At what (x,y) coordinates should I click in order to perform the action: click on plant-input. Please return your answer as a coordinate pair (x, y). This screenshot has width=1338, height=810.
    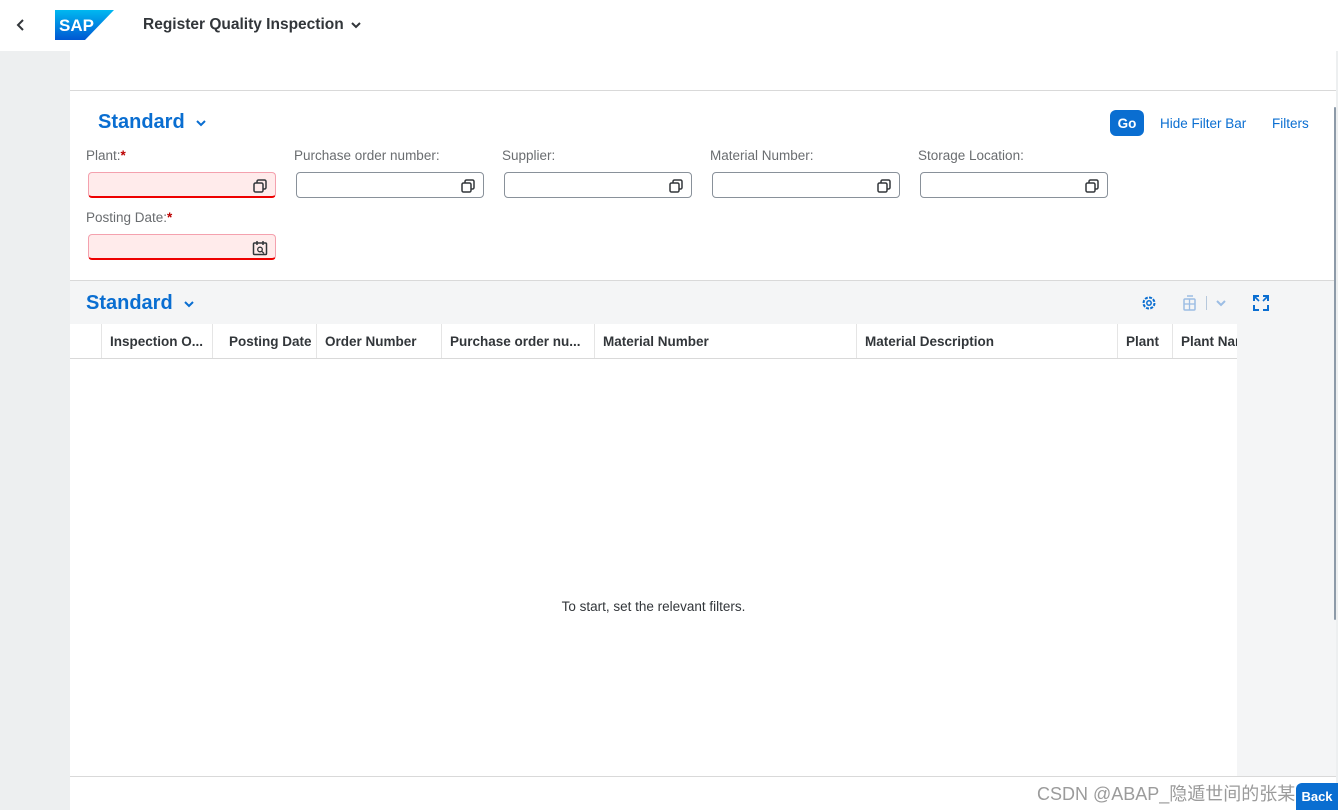
    Looking at the image, I should click on (182, 185).